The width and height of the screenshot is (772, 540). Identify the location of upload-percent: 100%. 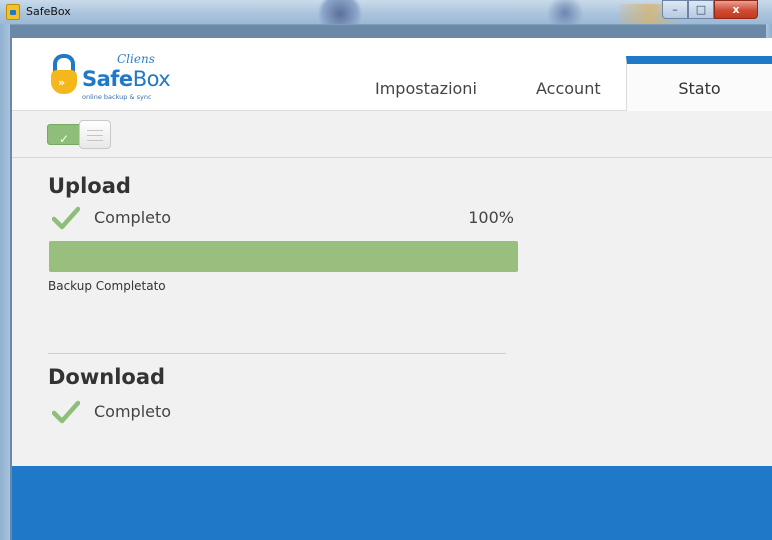
(491, 217).